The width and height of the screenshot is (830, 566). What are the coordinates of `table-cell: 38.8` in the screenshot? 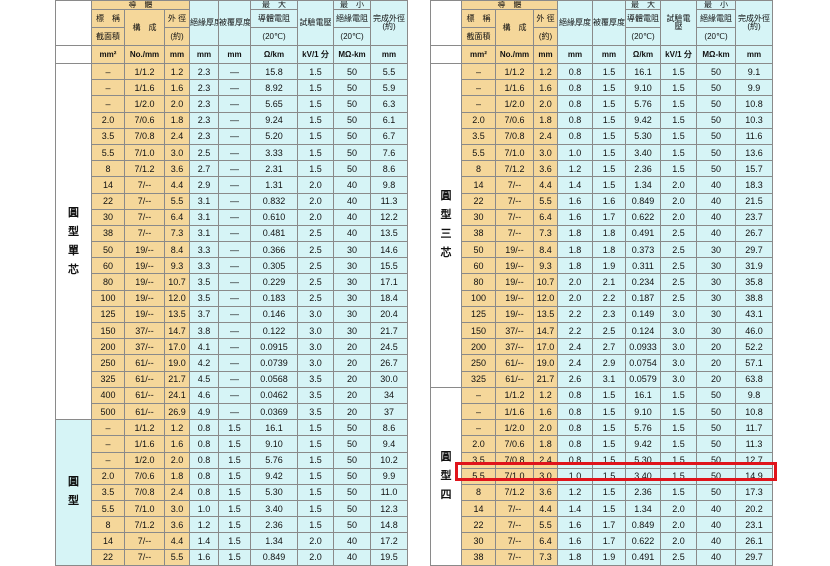 It's located at (754, 298).